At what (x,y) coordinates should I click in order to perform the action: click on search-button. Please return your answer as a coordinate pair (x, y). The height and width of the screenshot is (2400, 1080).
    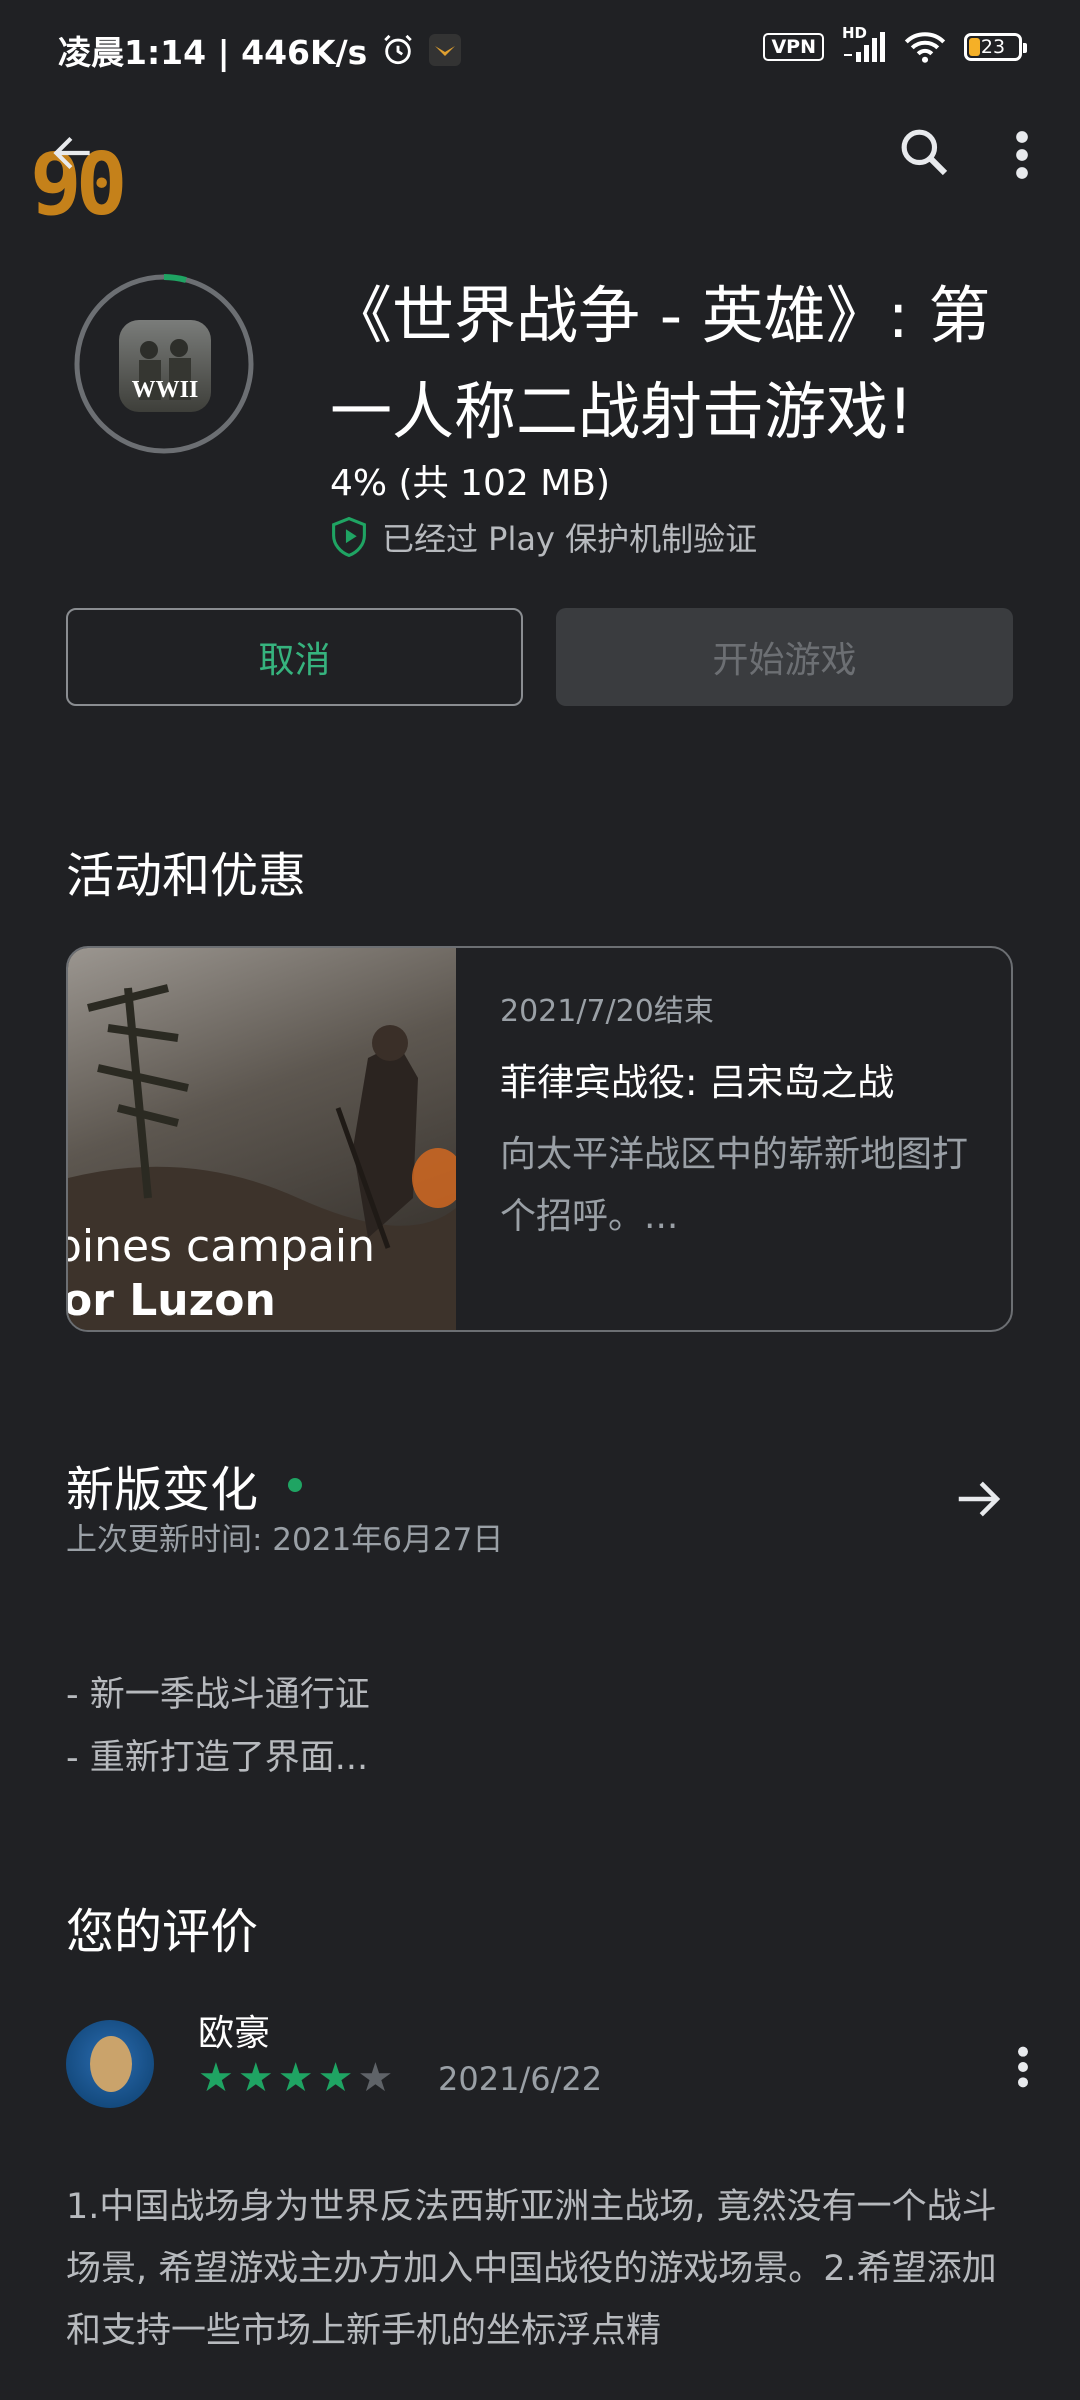
    Looking at the image, I should click on (924, 154).